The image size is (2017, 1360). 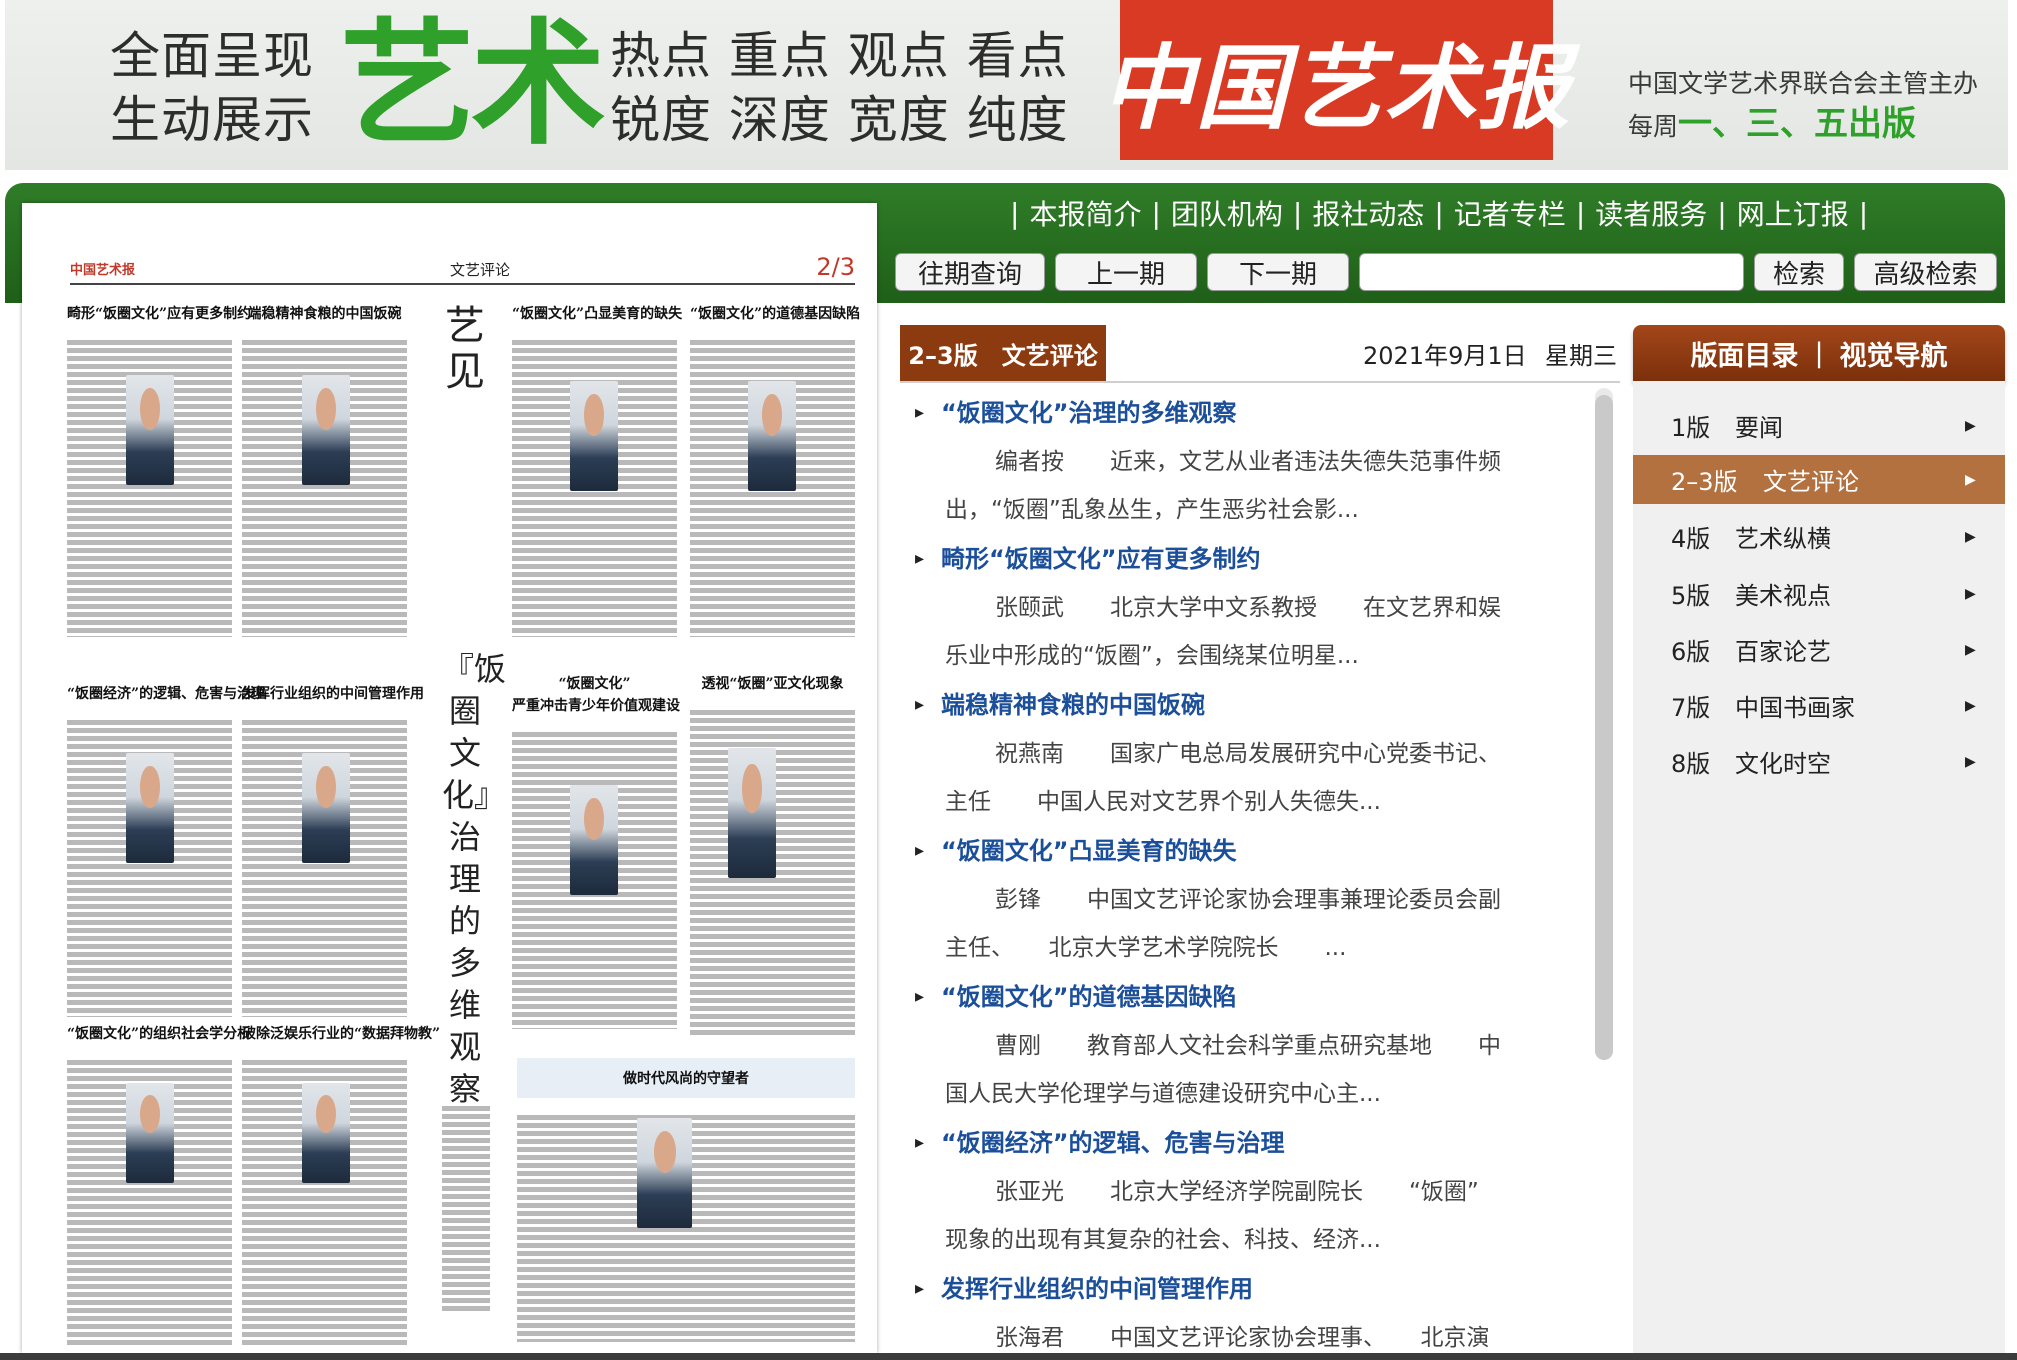 I want to click on search-button: 检索, so click(x=1799, y=272).